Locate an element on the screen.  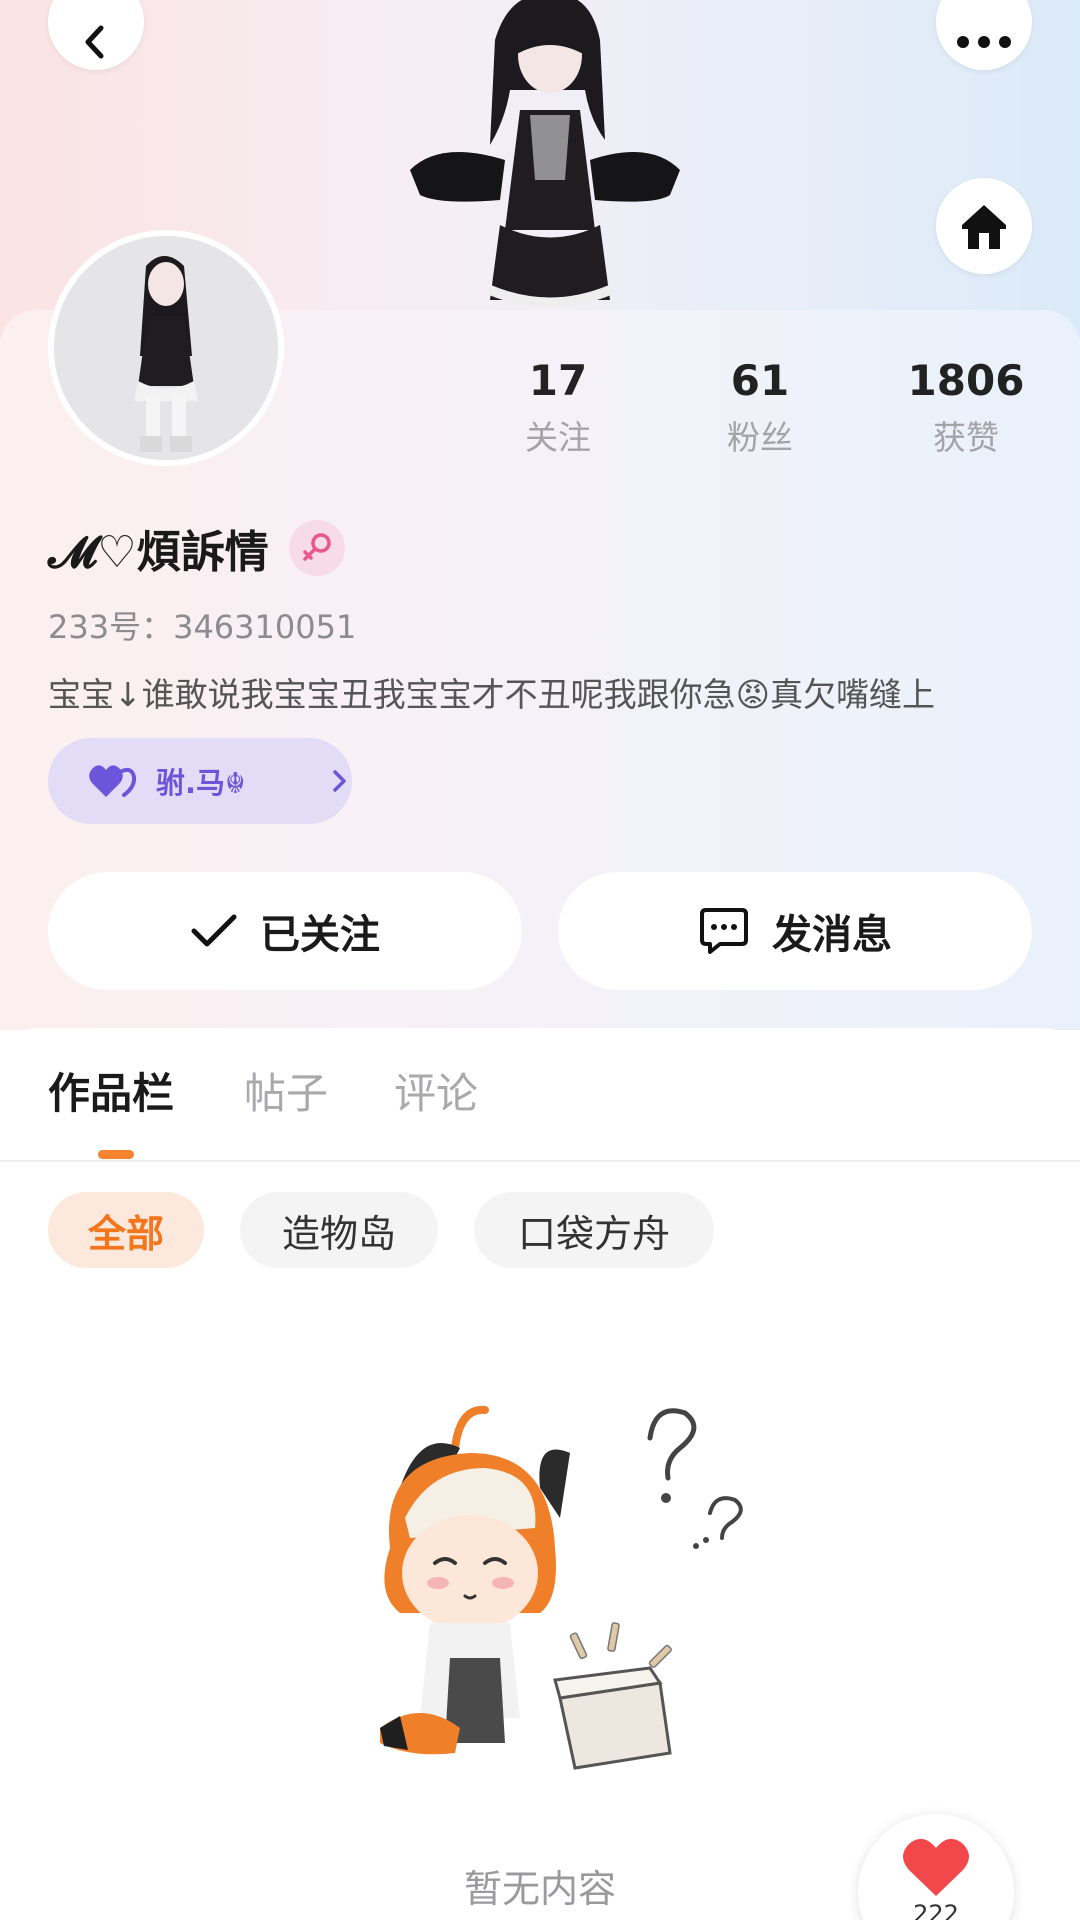
home-button is located at coordinates (984, 226).